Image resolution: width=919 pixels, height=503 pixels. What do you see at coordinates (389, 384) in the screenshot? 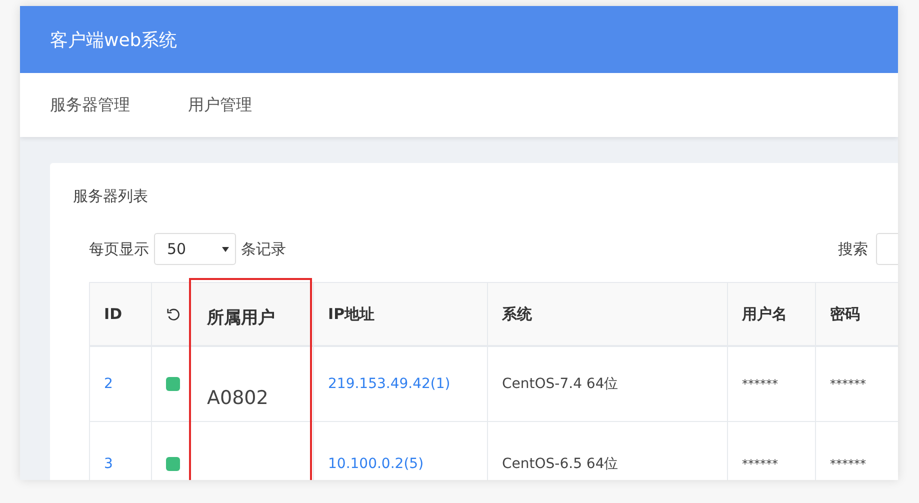
I see `ip-link: 219.153.49.42(1)` at bounding box center [389, 384].